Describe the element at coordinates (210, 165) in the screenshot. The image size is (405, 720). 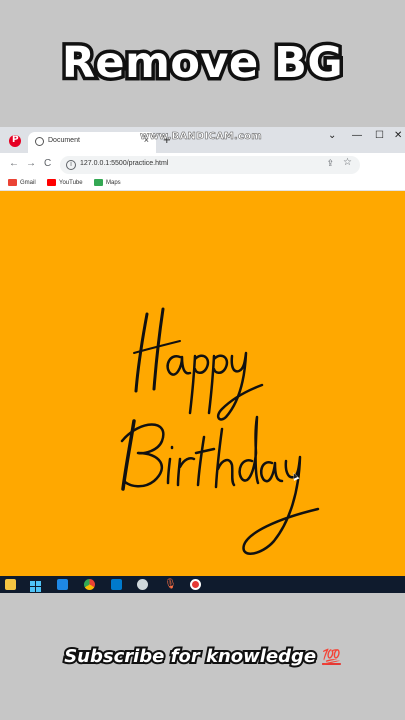
I see `url-input: i 127.0.0.1:5500/practice.html ⇪ ☆` at that location.